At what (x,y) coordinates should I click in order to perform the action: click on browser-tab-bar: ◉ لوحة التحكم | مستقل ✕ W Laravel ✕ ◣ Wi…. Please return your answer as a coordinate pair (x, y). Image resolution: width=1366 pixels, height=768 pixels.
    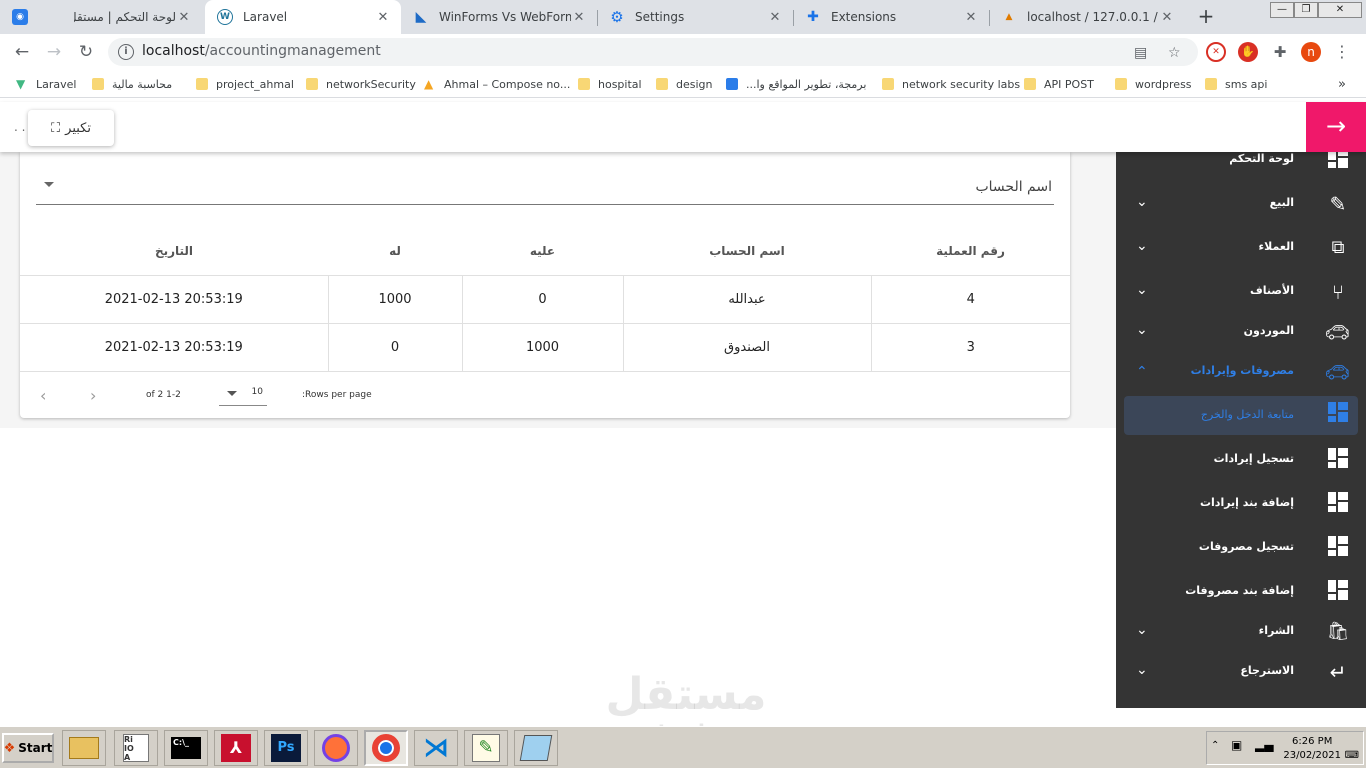
    Looking at the image, I should click on (683, 17).